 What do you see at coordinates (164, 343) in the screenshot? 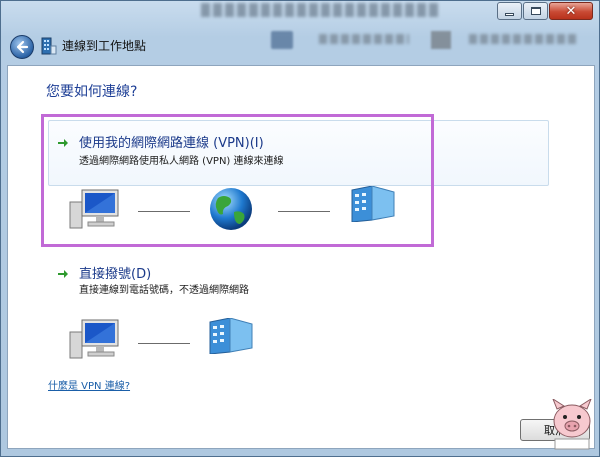
I see `connection-line` at bounding box center [164, 343].